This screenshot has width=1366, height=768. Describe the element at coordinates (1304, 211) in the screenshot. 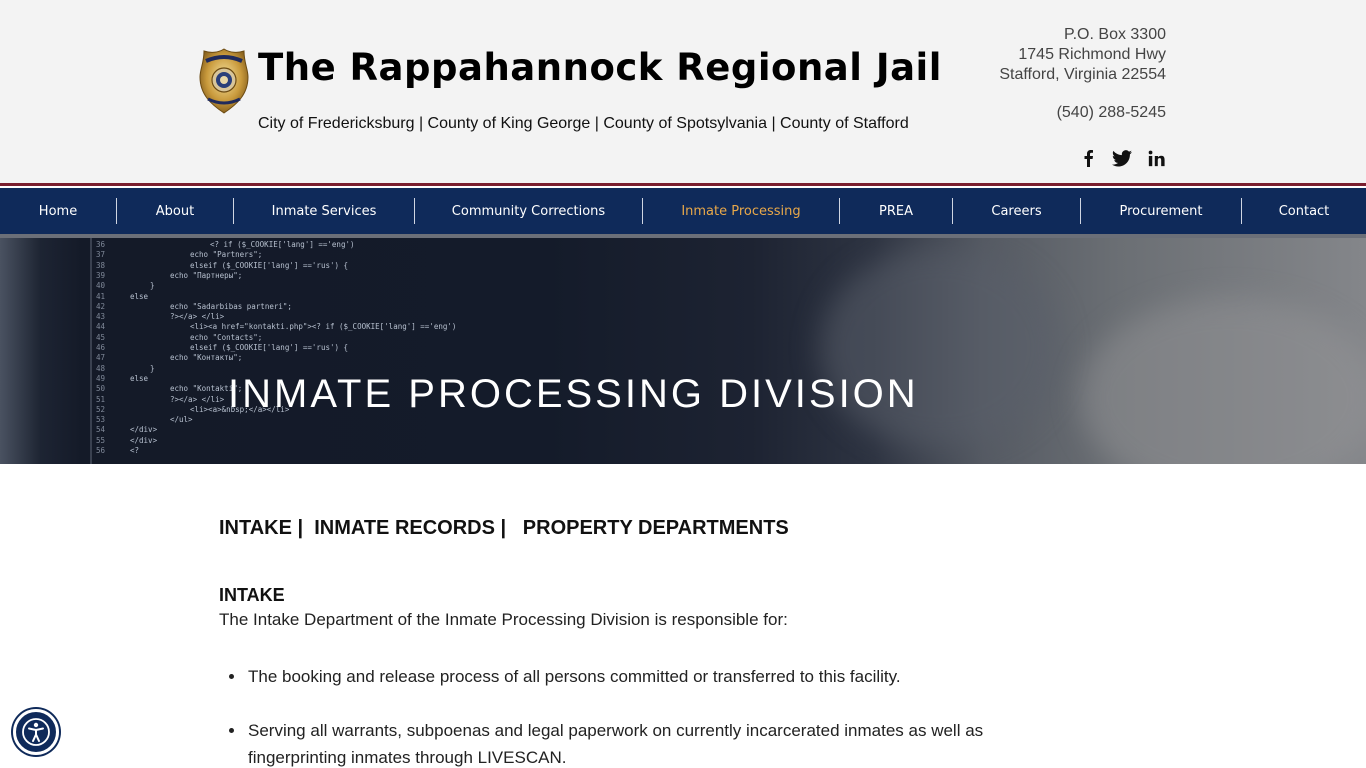

I see `nav-item-contact: Contact` at that location.